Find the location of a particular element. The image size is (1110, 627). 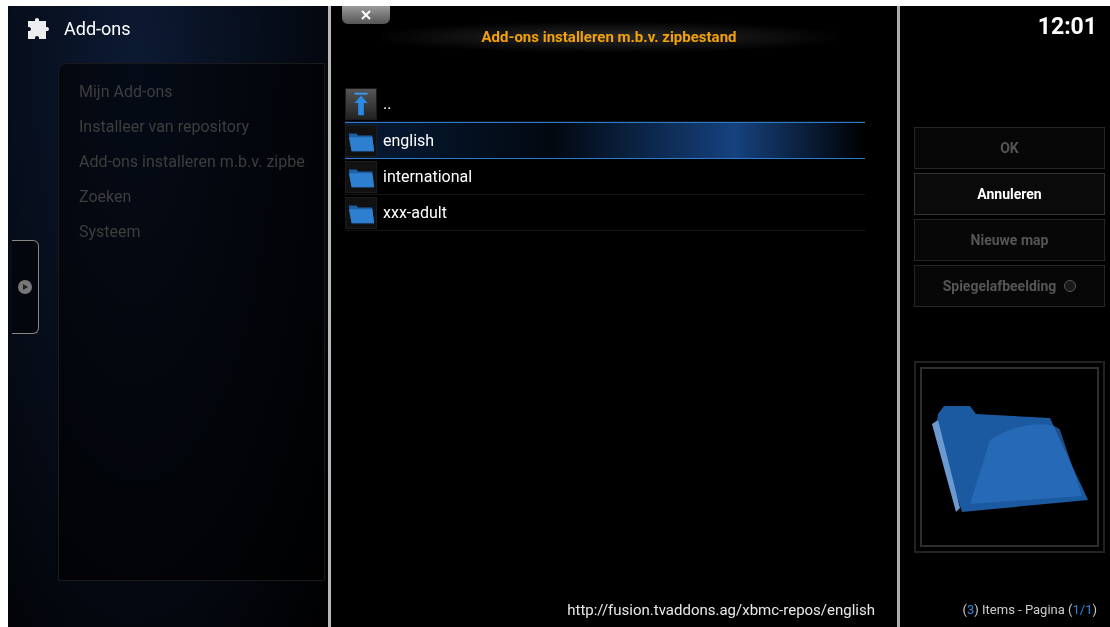

file-item: .. is located at coordinates (605, 104).